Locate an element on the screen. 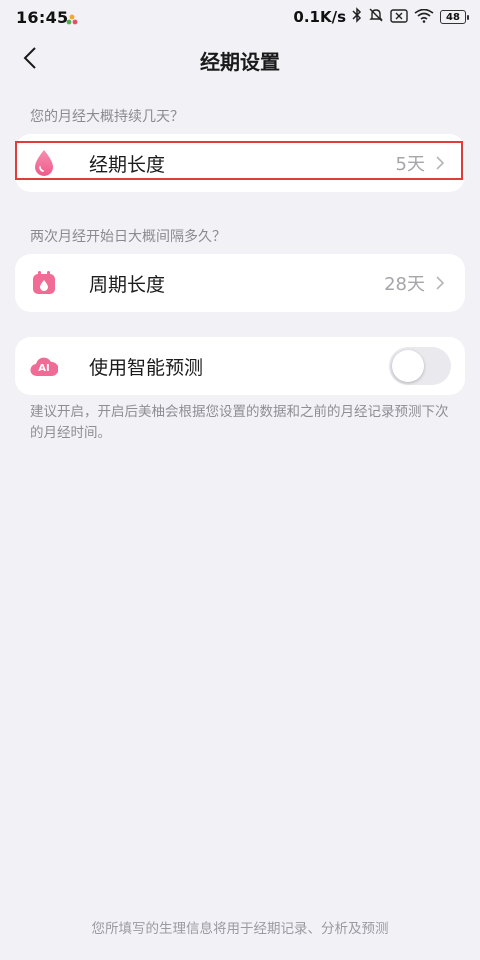  calendar-icon is located at coordinates (44, 283).